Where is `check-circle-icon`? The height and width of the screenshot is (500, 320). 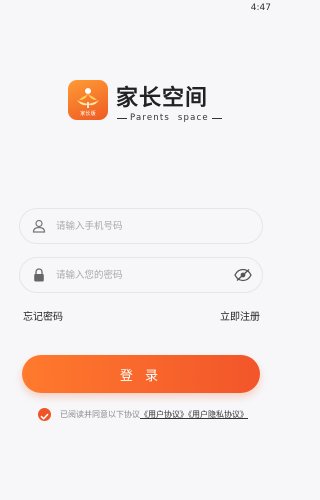 check-circle-icon is located at coordinates (44, 416).